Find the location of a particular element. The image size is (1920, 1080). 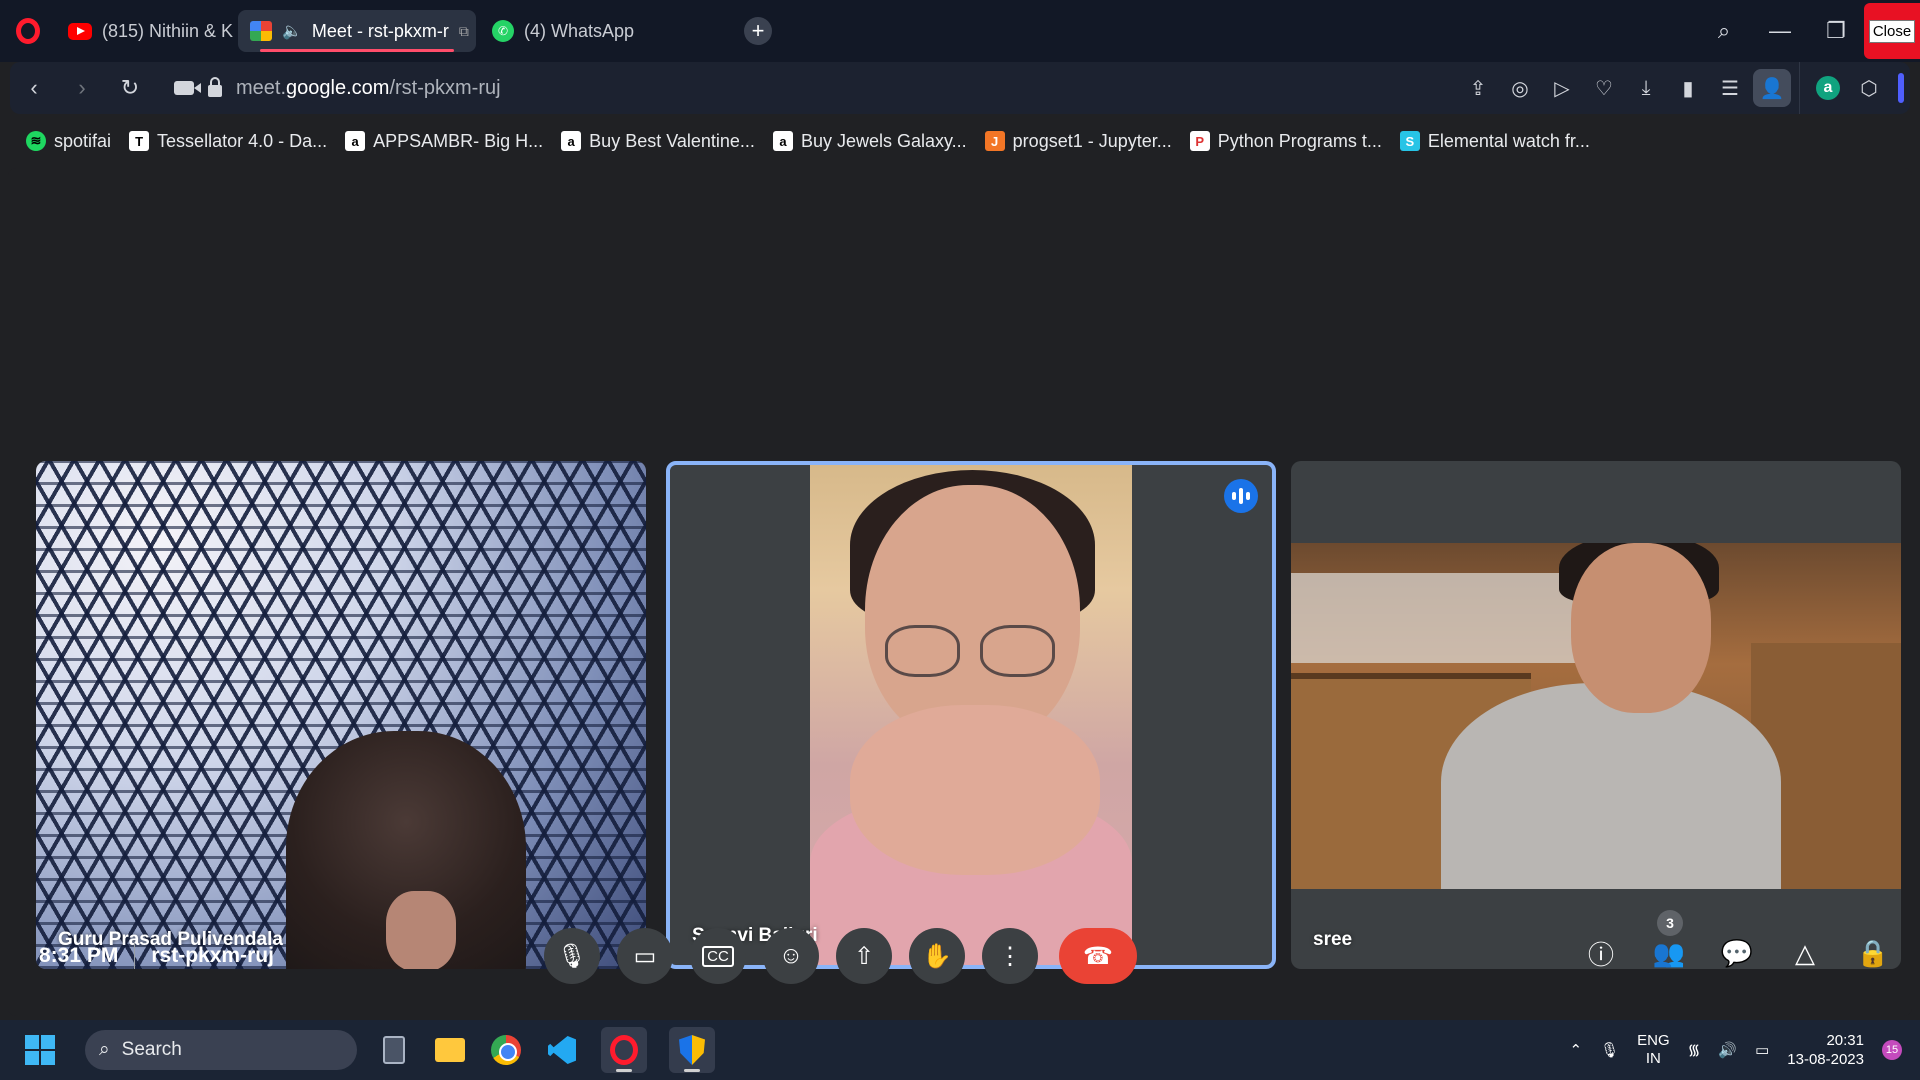

divider is located at coordinates (135, 956).